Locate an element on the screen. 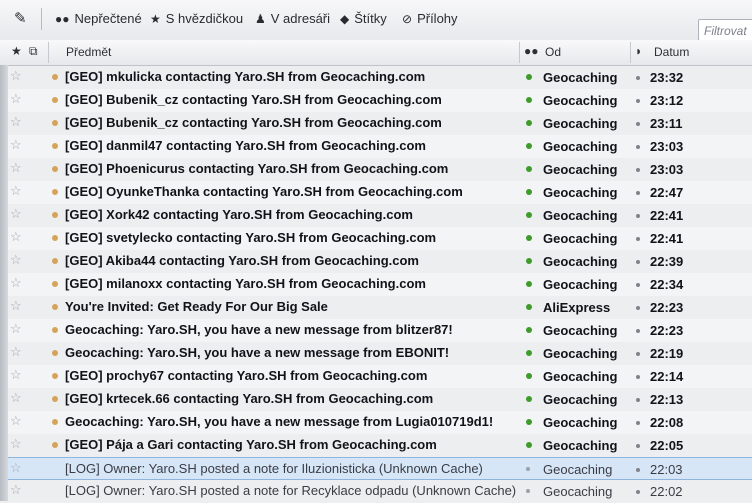  junk-column-icon: ◗ is located at coordinates (638, 51).